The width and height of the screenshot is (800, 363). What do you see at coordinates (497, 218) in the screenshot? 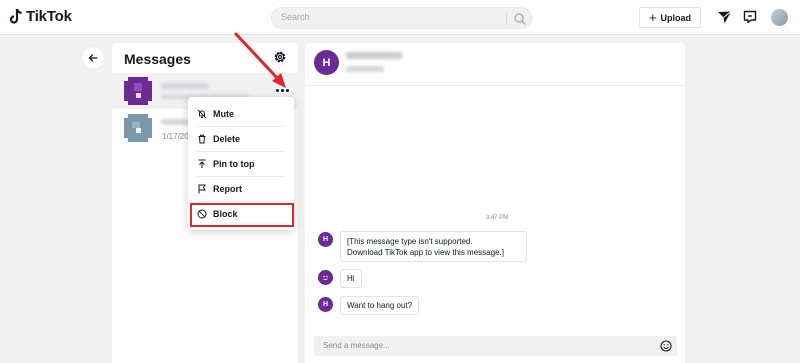
I see `message-timestamp: 3:47 PM` at bounding box center [497, 218].